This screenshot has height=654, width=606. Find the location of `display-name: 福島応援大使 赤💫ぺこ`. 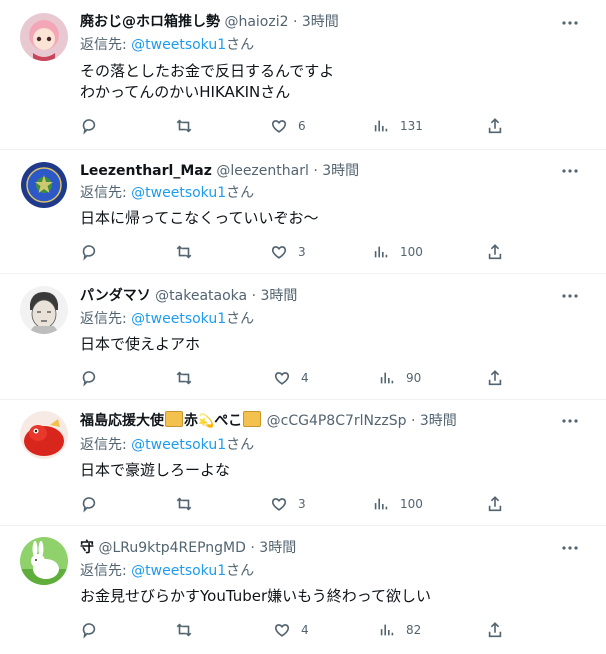

display-name: 福島応援大使 赤💫ぺこ is located at coordinates (171, 420).